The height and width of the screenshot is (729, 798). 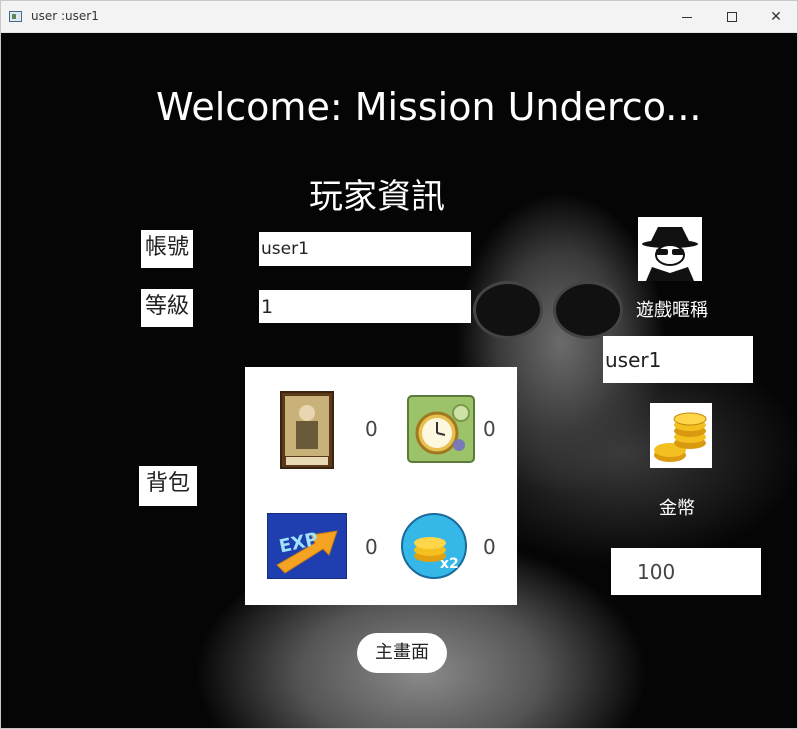 I want to click on minimize-button, so click(x=686, y=17).